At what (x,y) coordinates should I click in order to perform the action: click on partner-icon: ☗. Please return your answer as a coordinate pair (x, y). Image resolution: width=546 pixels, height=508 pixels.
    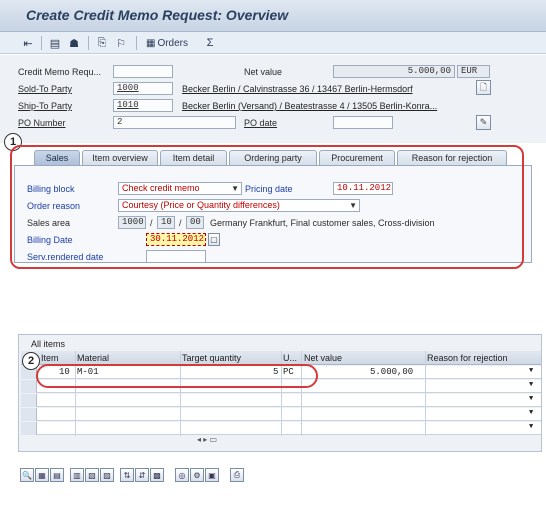
    Looking at the image, I should click on (74, 43).